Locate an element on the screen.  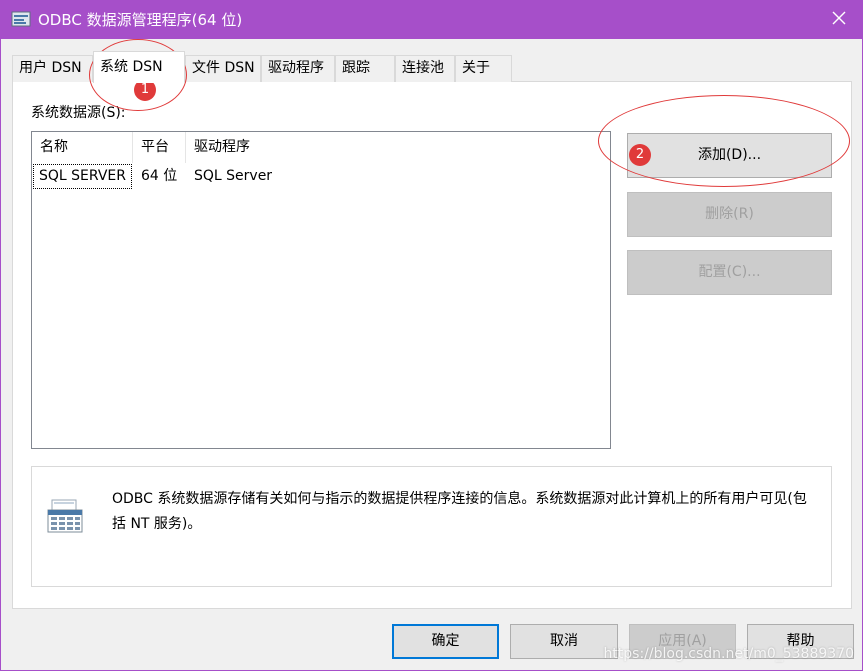
tab-label: 用户 DSN is located at coordinates (50, 68).